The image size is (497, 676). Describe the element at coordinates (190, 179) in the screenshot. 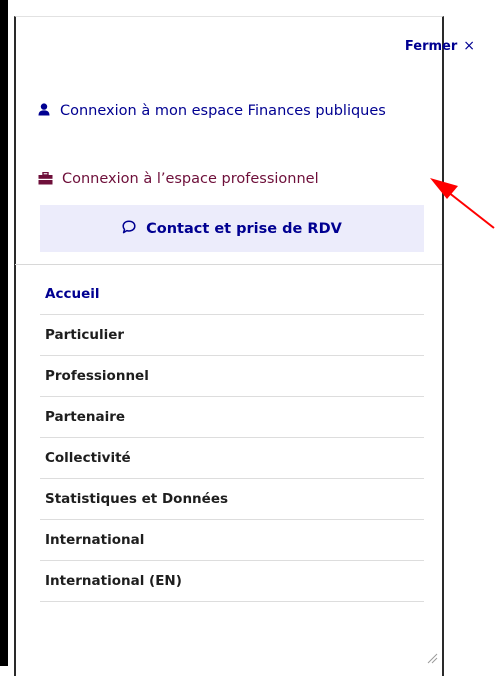

I see `pro-login-label: Connexion à l’espace professionnel` at that location.